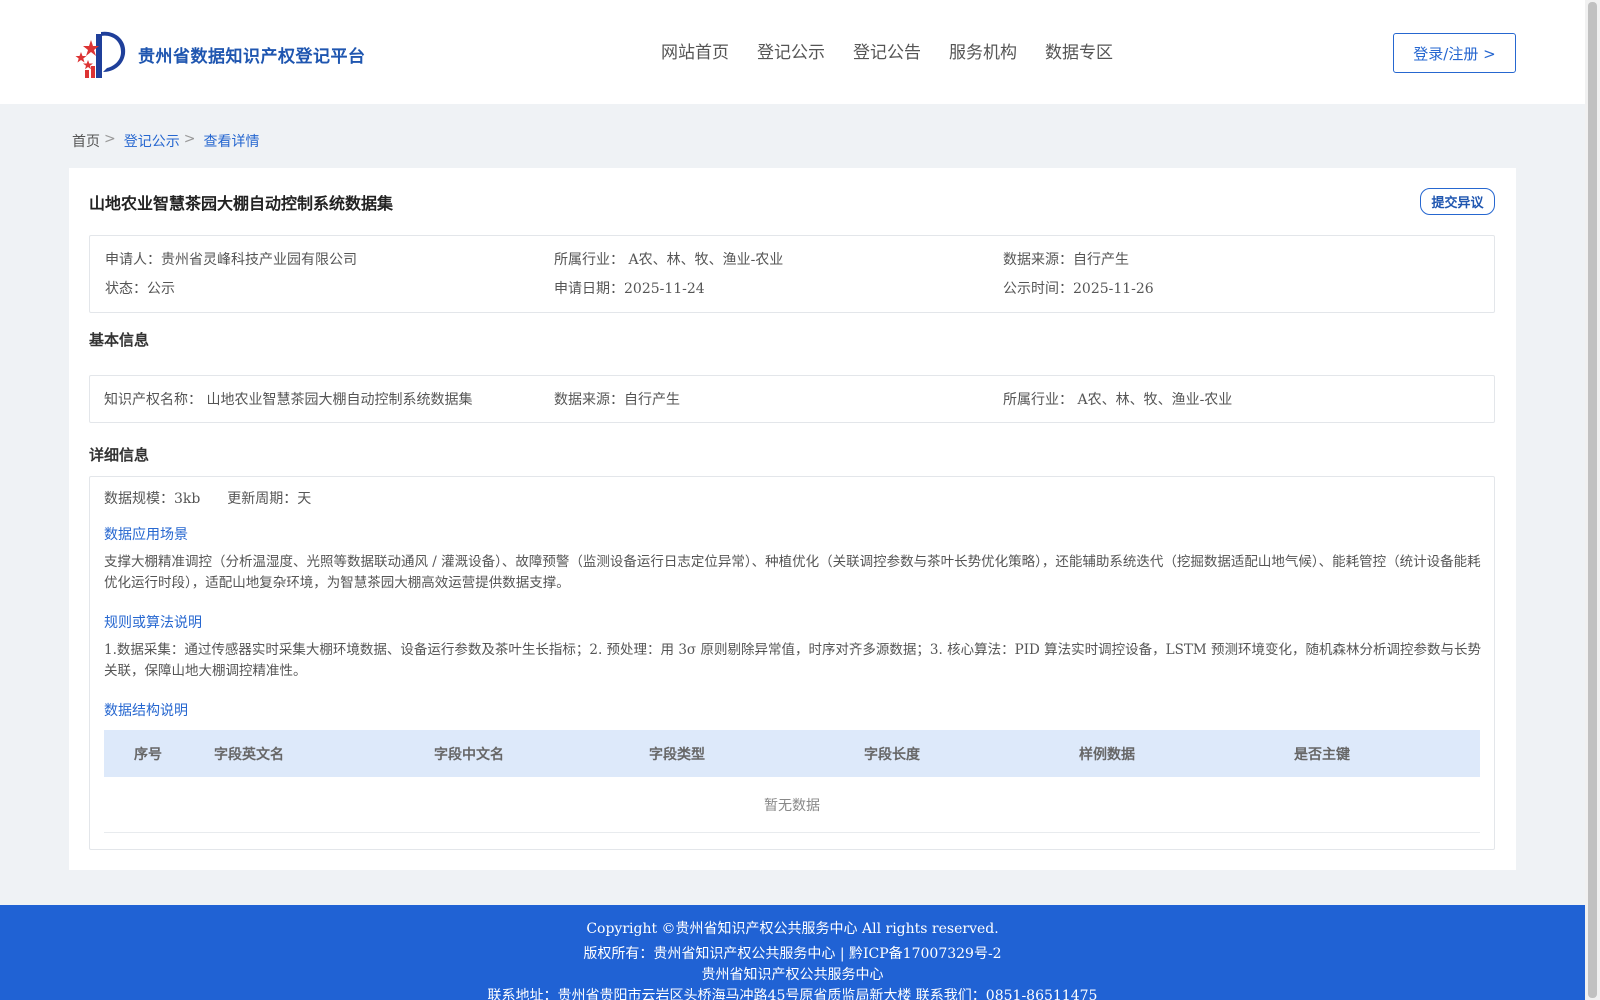 This screenshot has height=1000, width=1600. What do you see at coordinates (259, 260) in the screenshot?
I see `applicant-value: 贵州省灵峰科技产业园有限公司` at bounding box center [259, 260].